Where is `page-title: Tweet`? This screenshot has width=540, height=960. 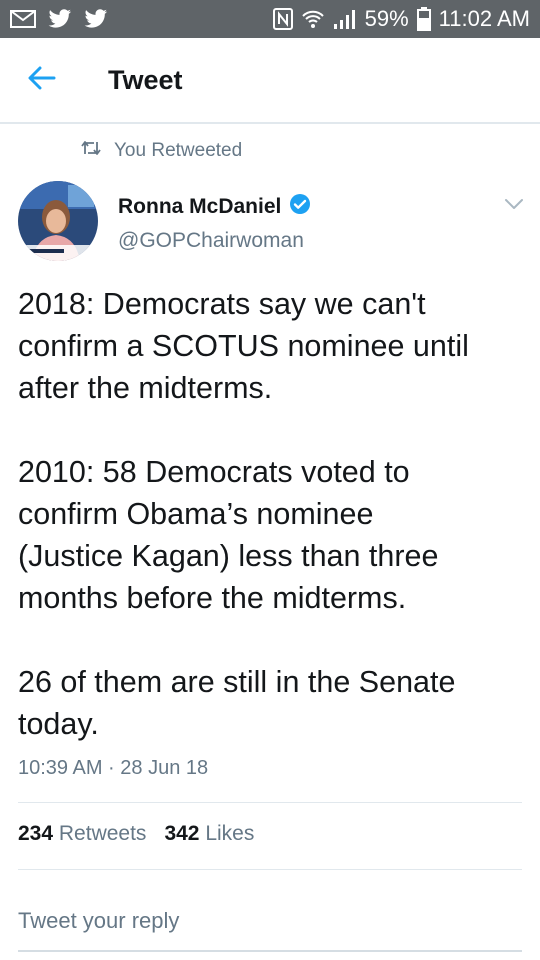
page-title: Tweet is located at coordinates (145, 79).